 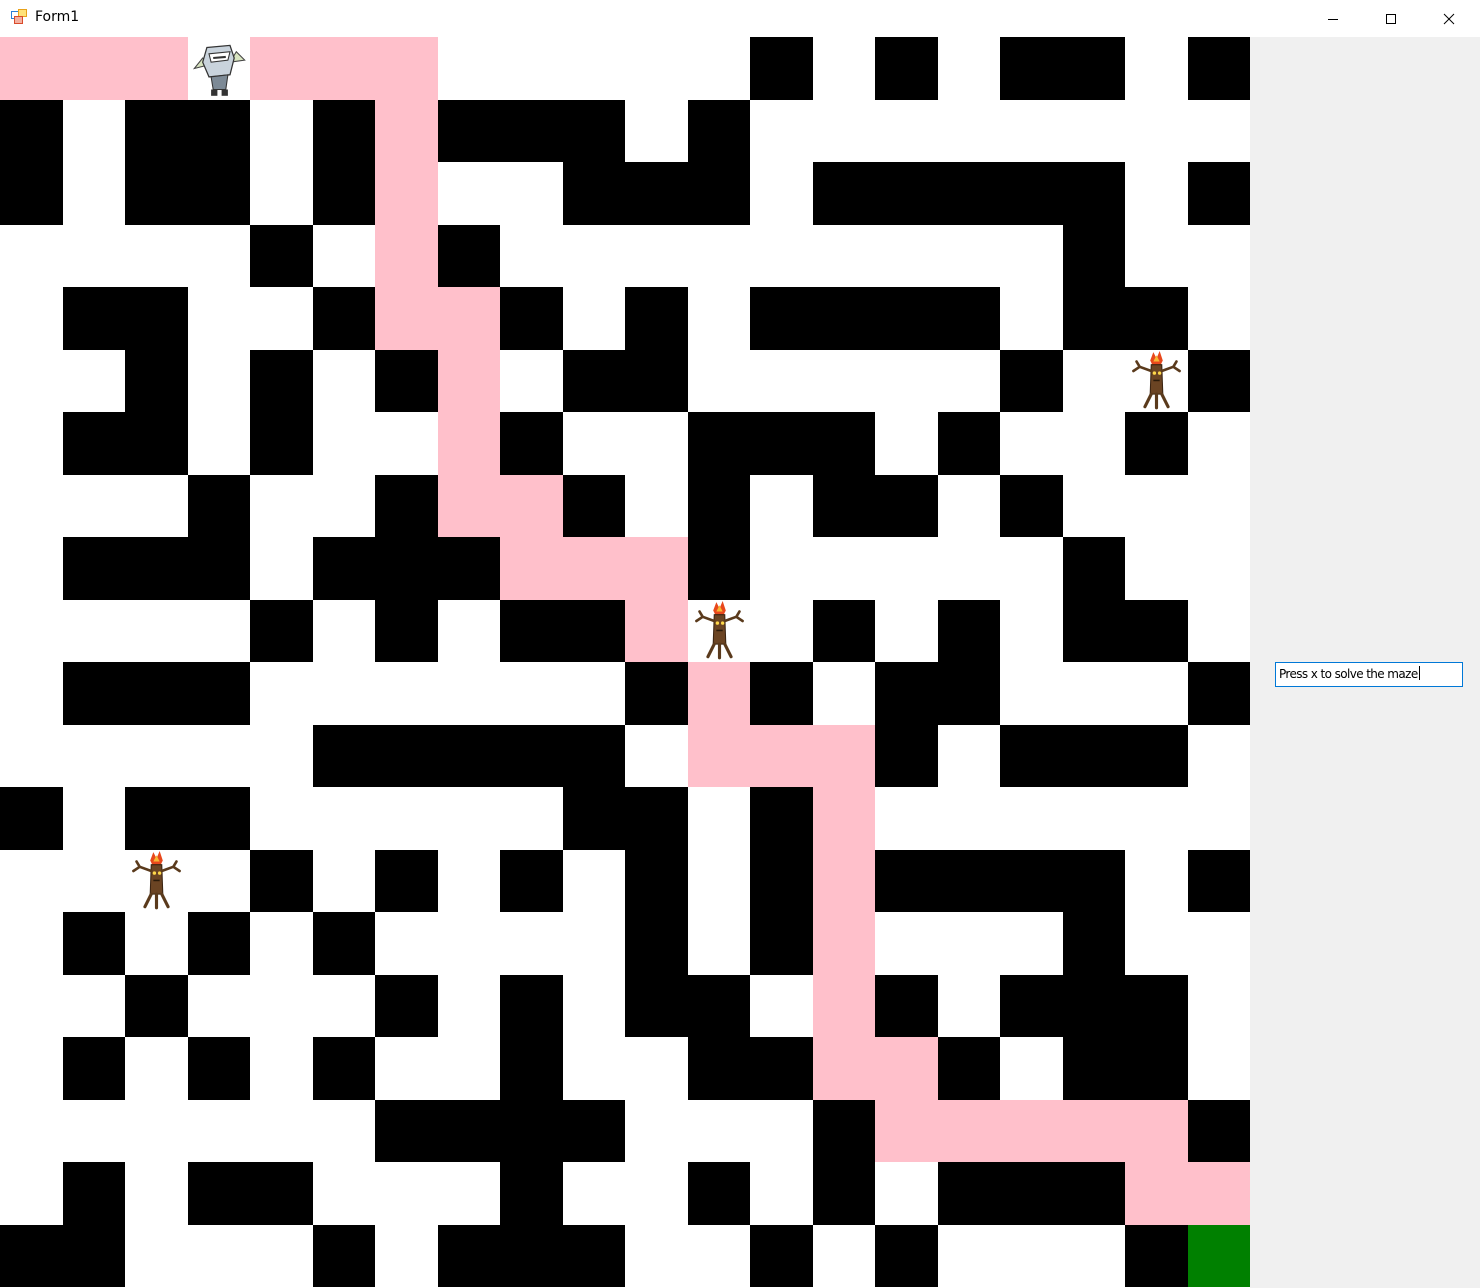 What do you see at coordinates (1419, 673) in the screenshot?
I see `text-caret` at bounding box center [1419, 673].